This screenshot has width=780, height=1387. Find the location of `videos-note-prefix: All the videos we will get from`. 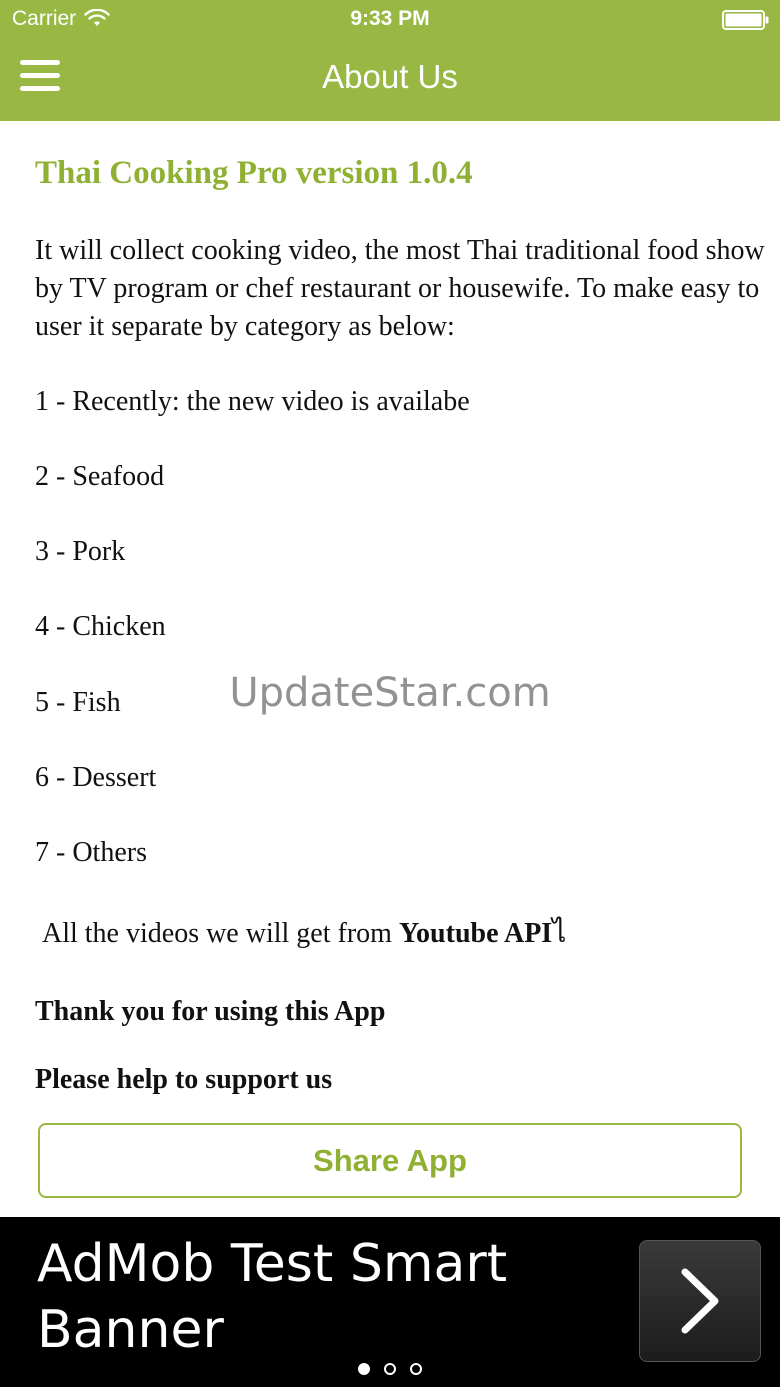

videos-note-prefix: All the videos we will get from is located at coordinates (220, 933).